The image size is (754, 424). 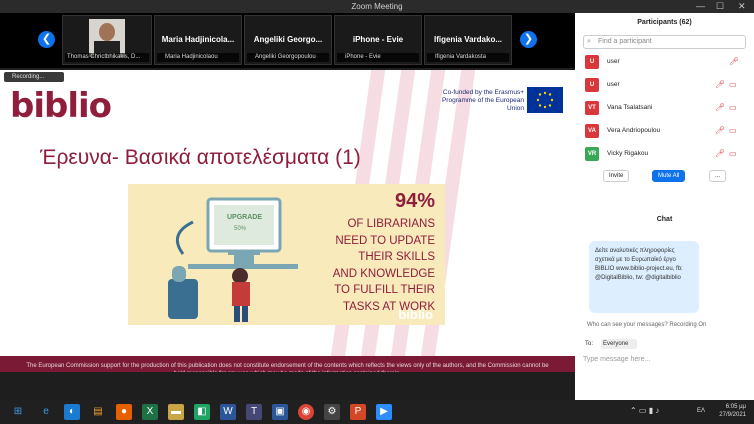 I want to click on clock: 6:05 μμ 27/9/2021, so click(x=732, y=411).